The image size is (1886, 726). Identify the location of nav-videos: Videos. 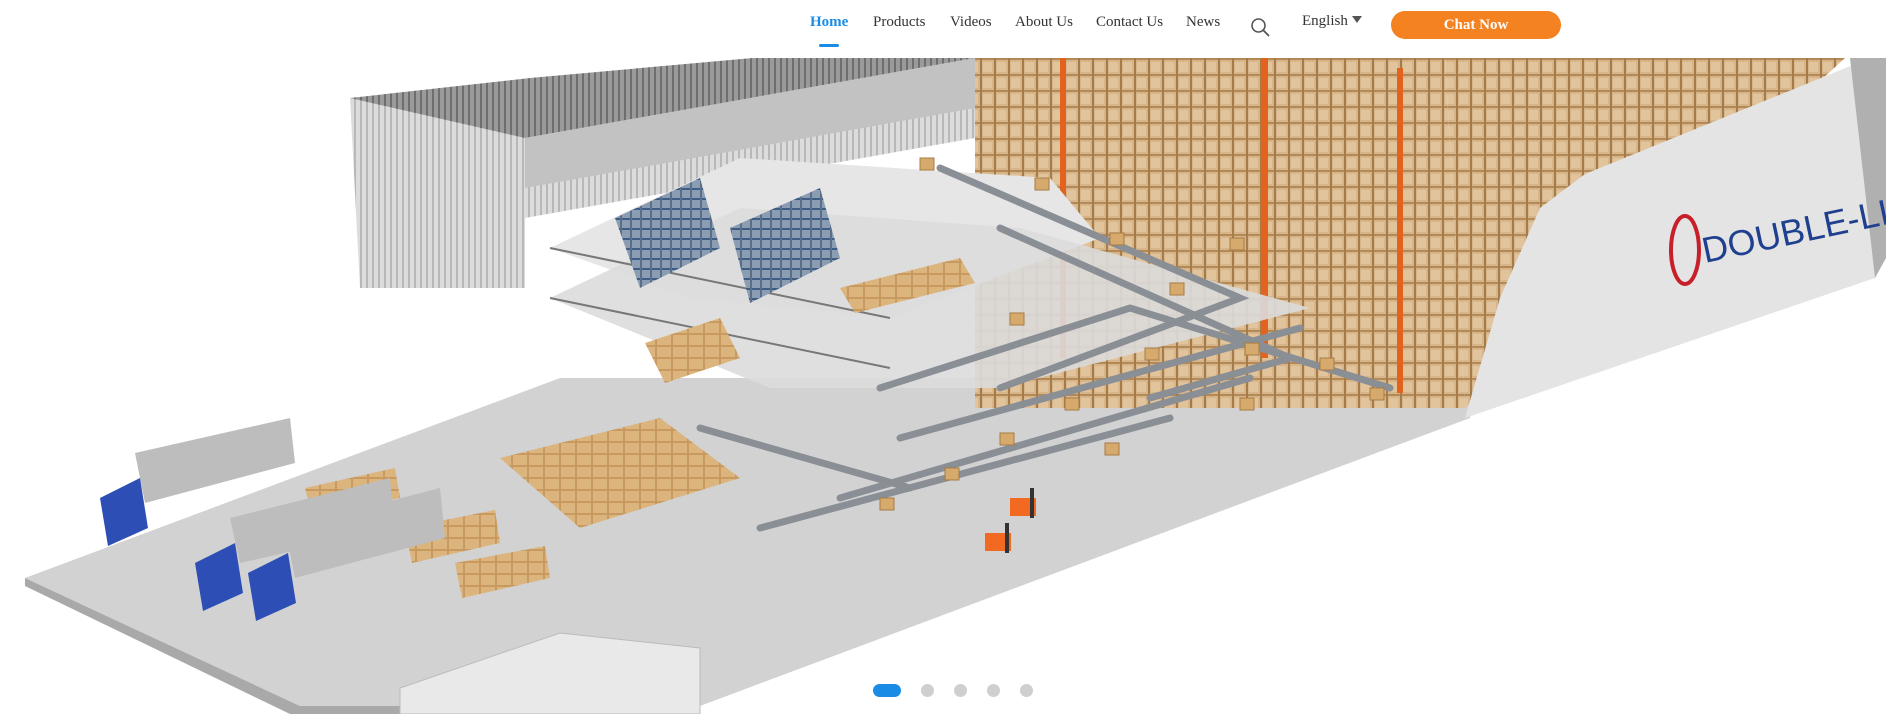
(971, 22).